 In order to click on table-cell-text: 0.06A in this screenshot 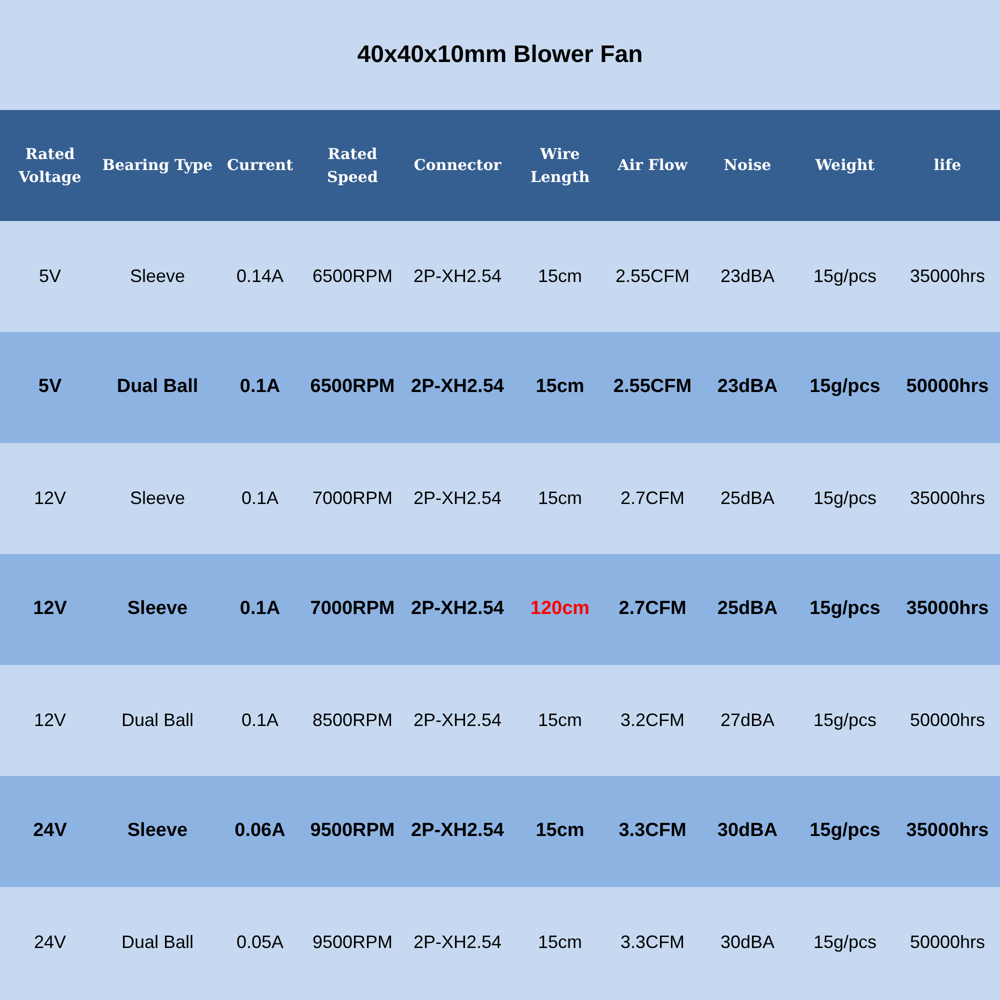, I will do `click(260, 831)`.